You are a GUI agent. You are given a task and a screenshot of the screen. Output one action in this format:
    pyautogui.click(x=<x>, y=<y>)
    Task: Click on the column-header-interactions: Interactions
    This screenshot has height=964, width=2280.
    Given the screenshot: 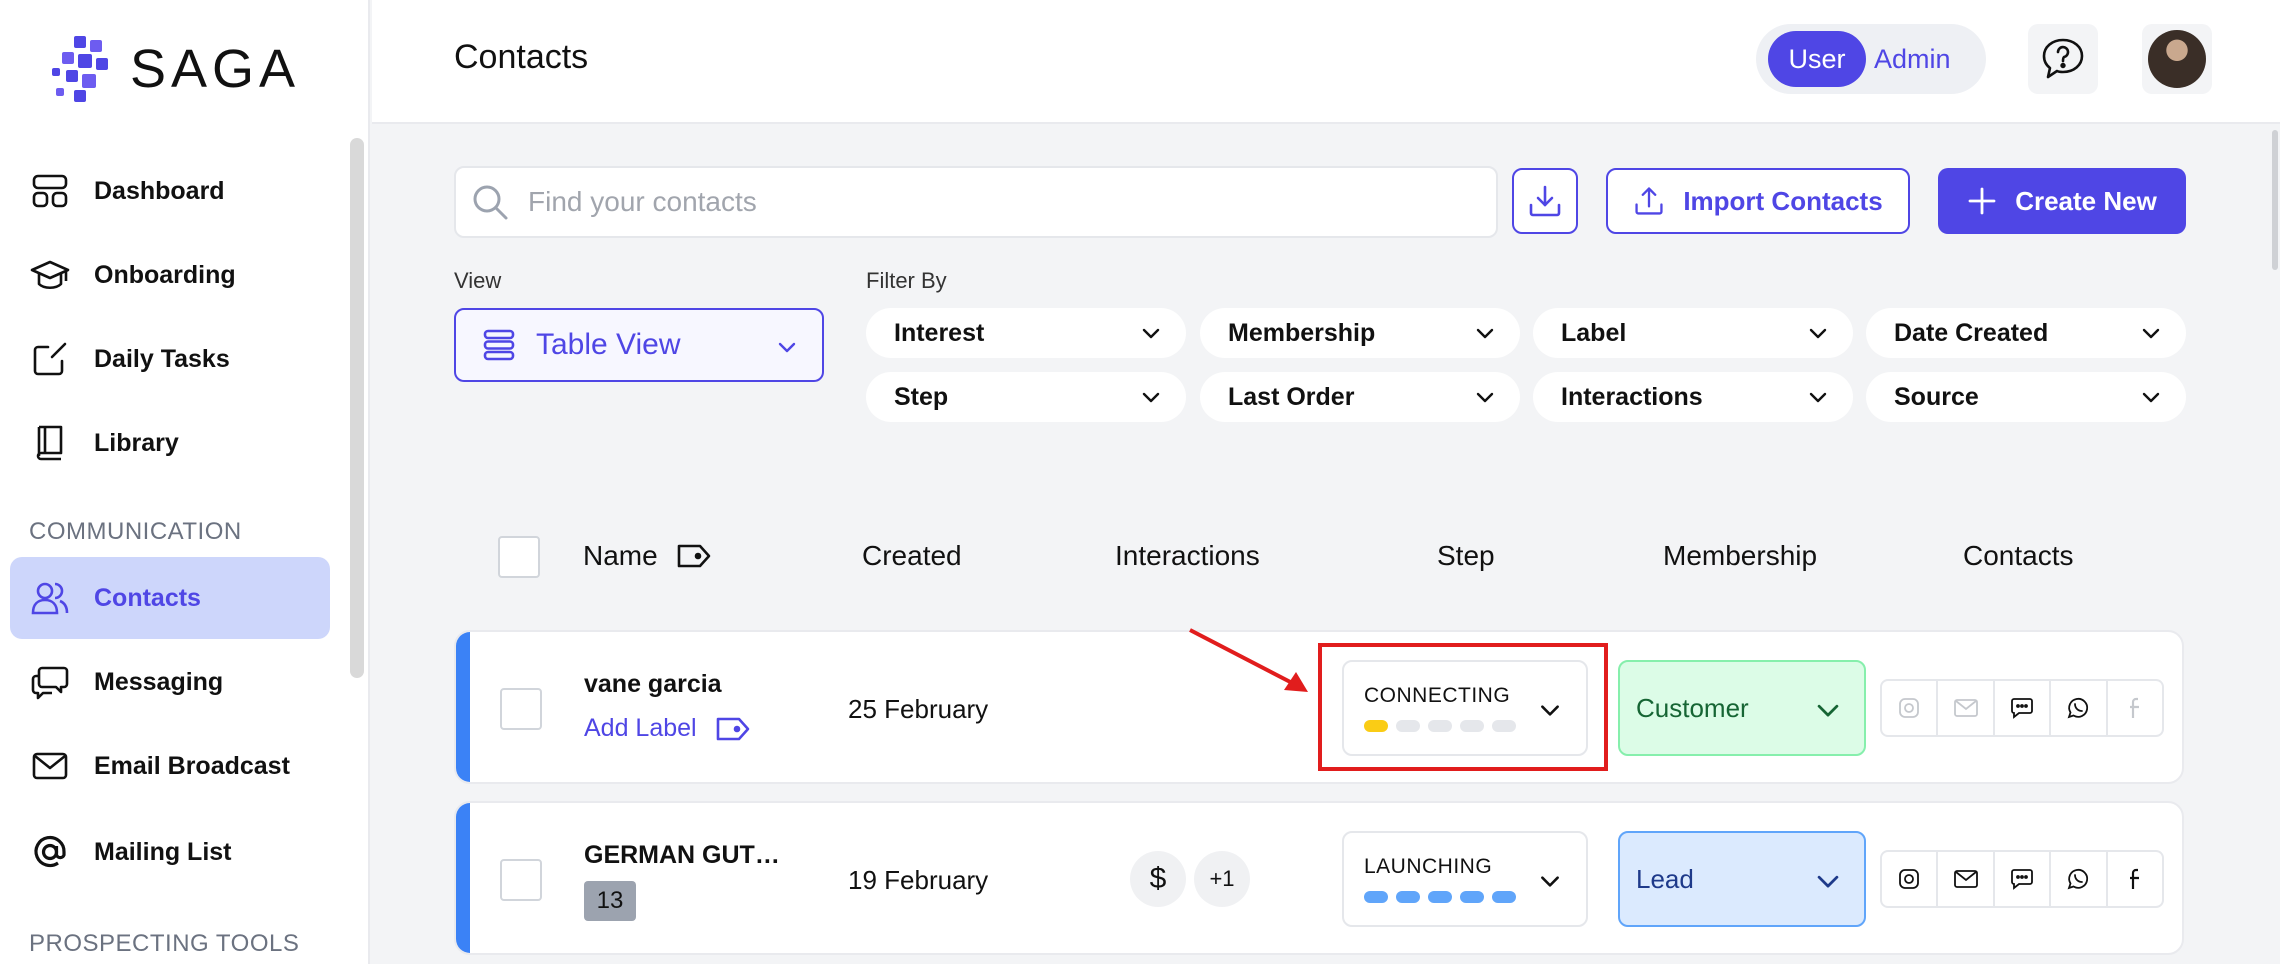 What is the action you would take?
    pyautogui.click(x=1187, y=556)
    